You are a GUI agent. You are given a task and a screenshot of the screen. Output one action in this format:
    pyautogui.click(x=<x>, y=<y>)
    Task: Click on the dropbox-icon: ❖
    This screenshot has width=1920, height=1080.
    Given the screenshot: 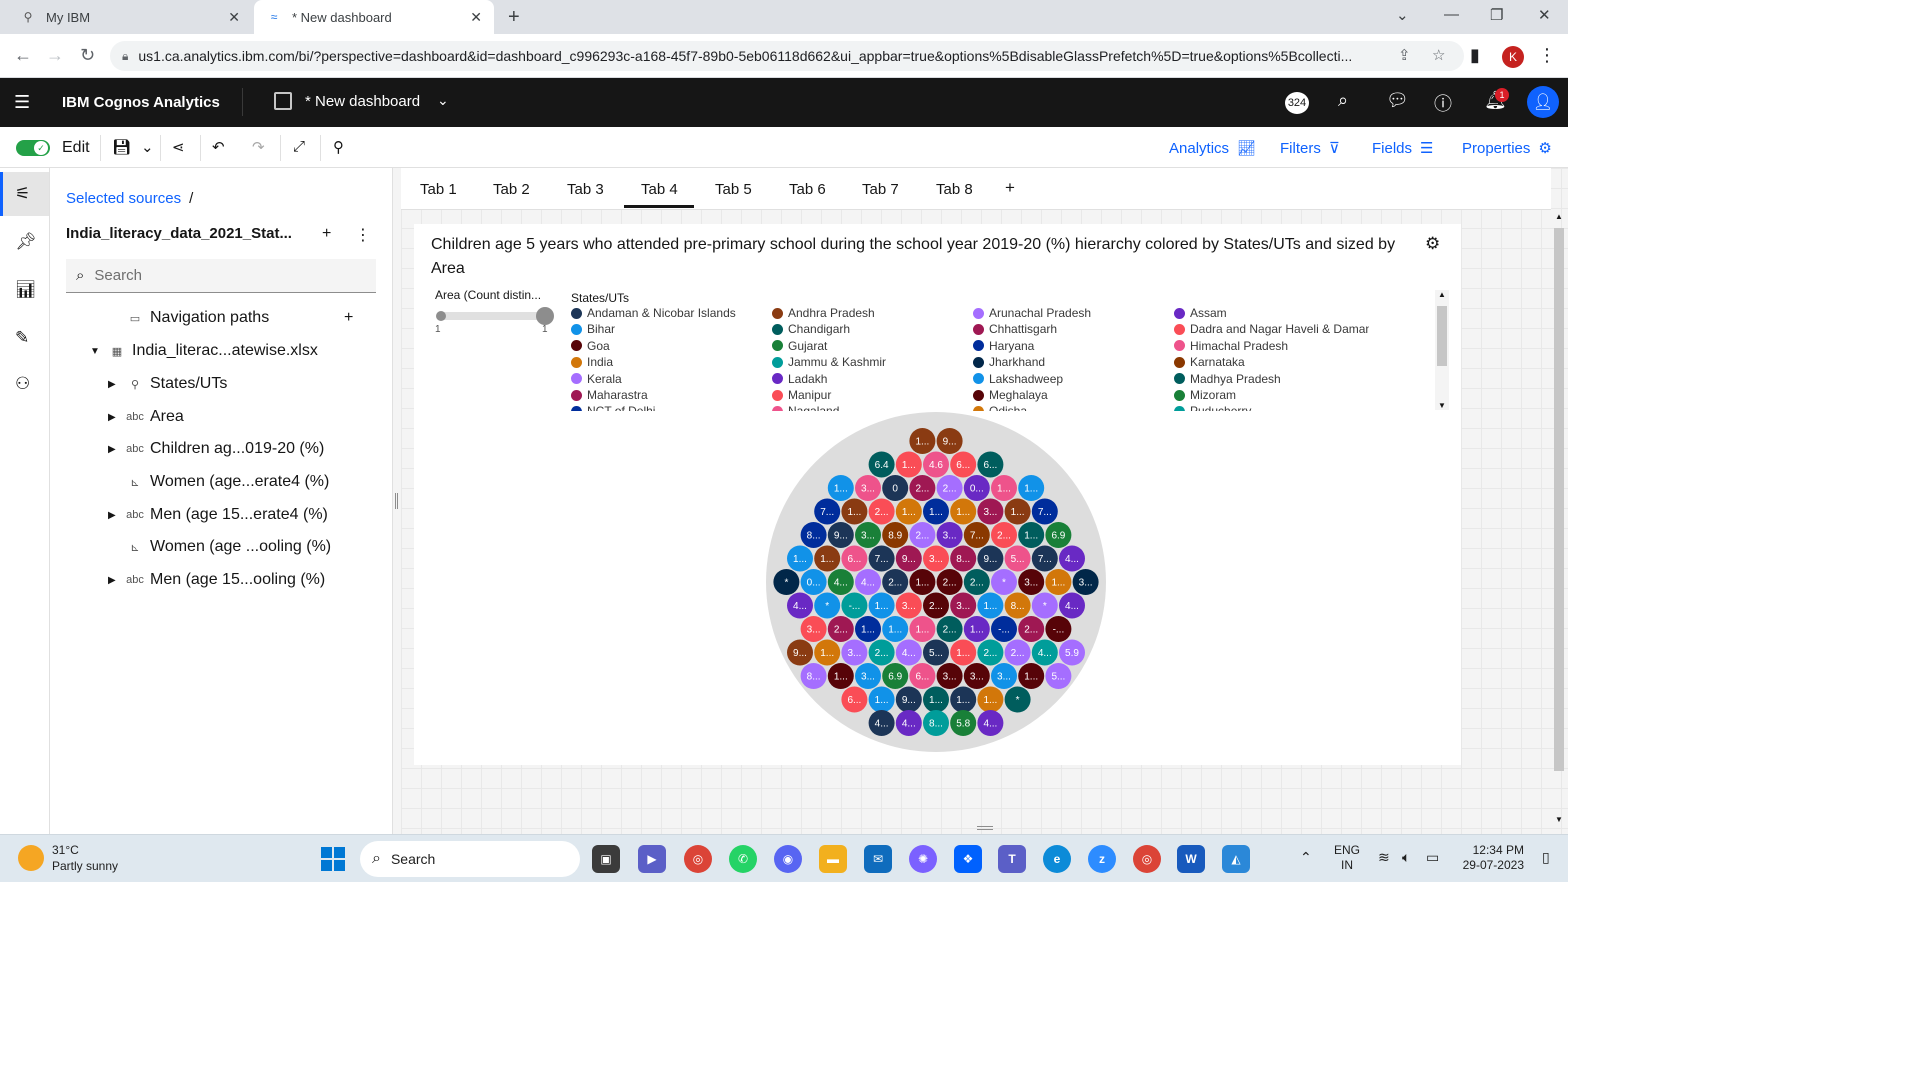 What is the action you would take?
    pyautogui.click(x=968, y=859)
    